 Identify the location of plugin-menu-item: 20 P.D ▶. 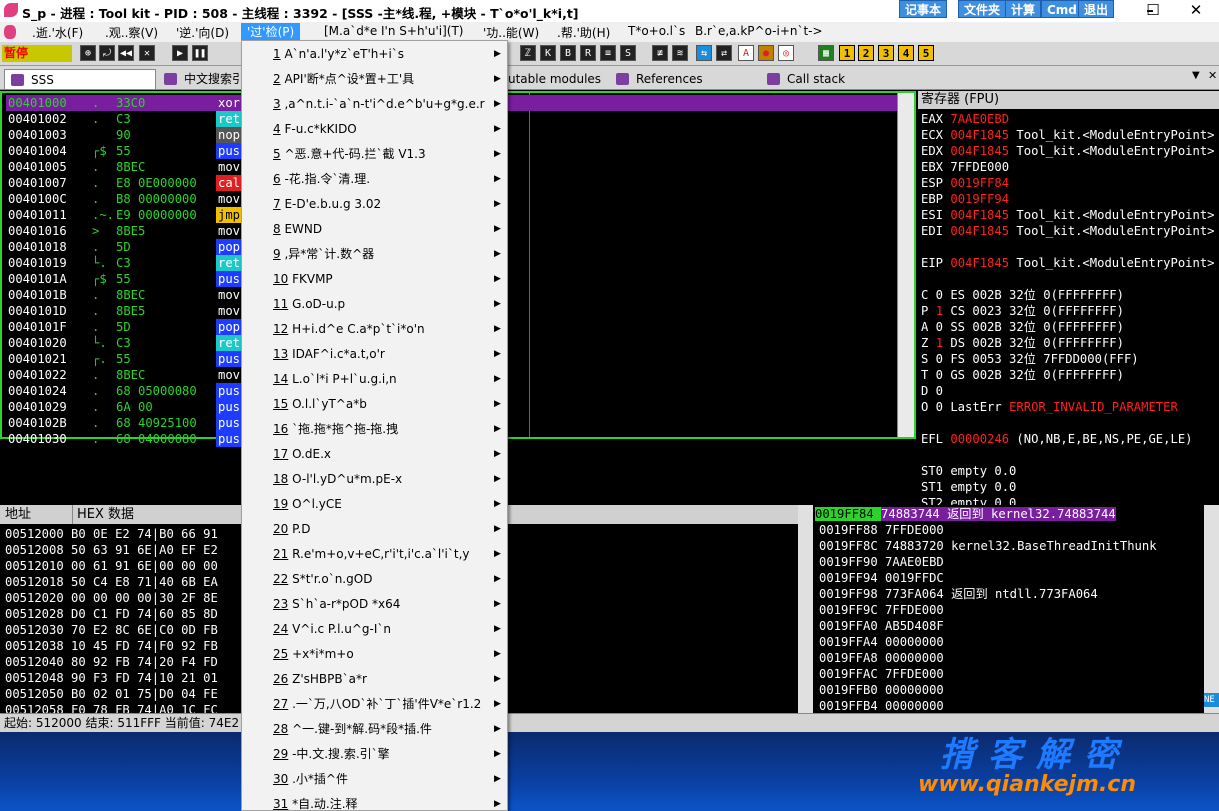
(374, 529).